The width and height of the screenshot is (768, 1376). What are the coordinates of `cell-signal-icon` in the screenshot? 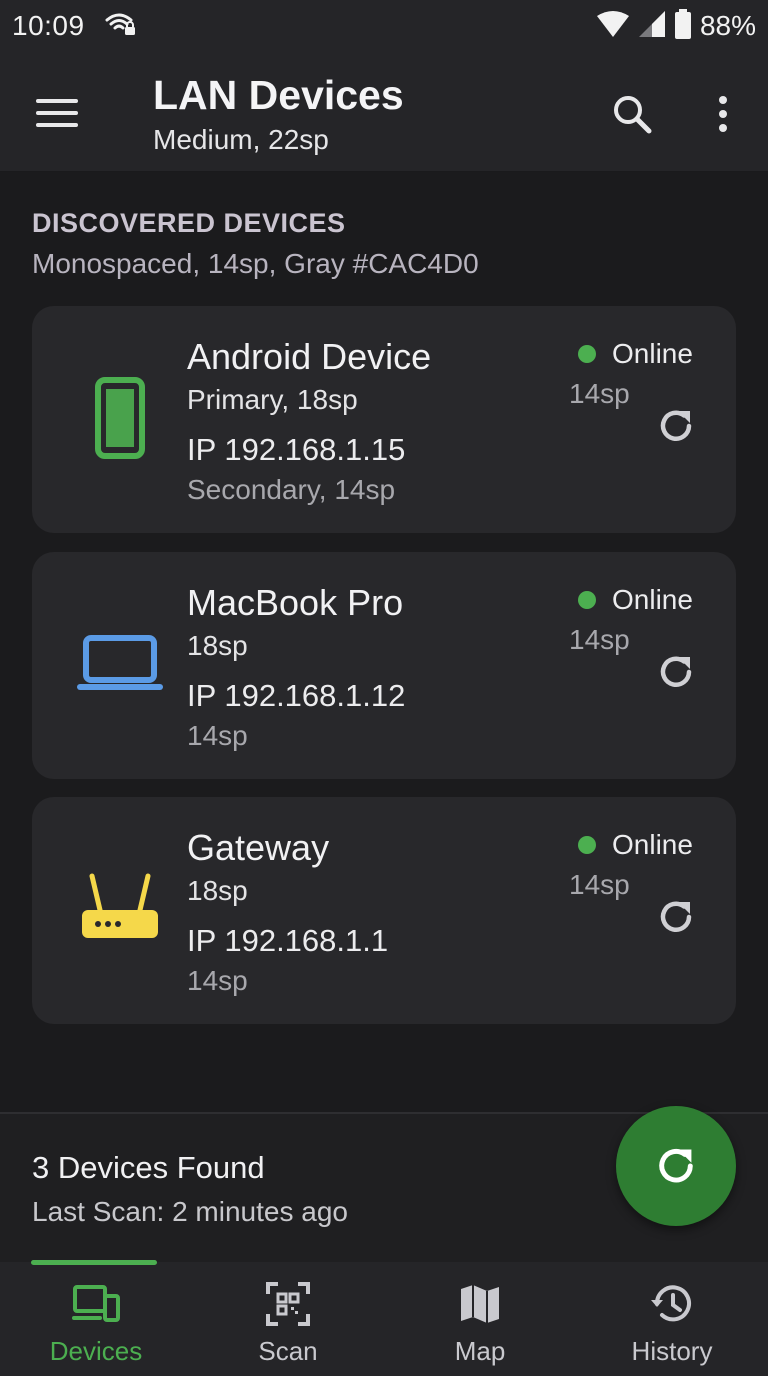 It's located at (652, 26).